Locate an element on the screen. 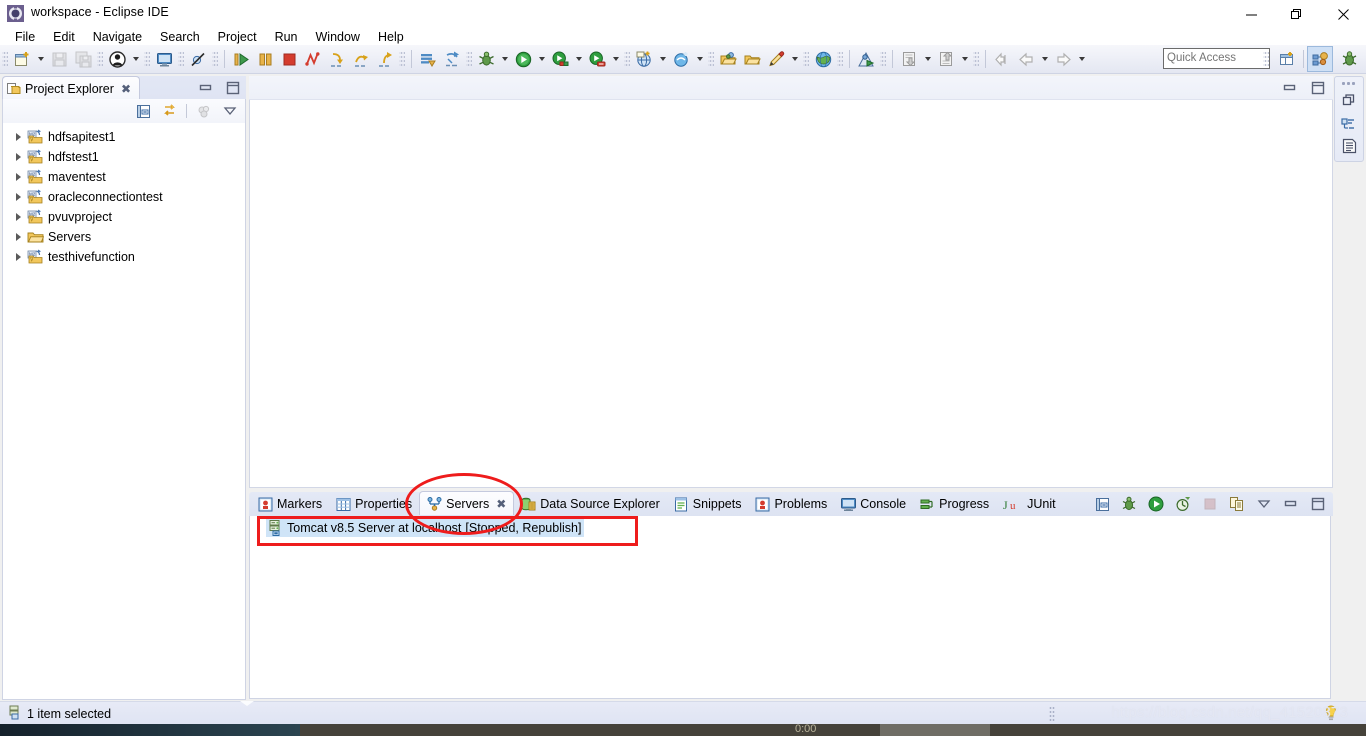 This screenshot has width=1366, height=736. save-icon is located at coordinates (59, 59).